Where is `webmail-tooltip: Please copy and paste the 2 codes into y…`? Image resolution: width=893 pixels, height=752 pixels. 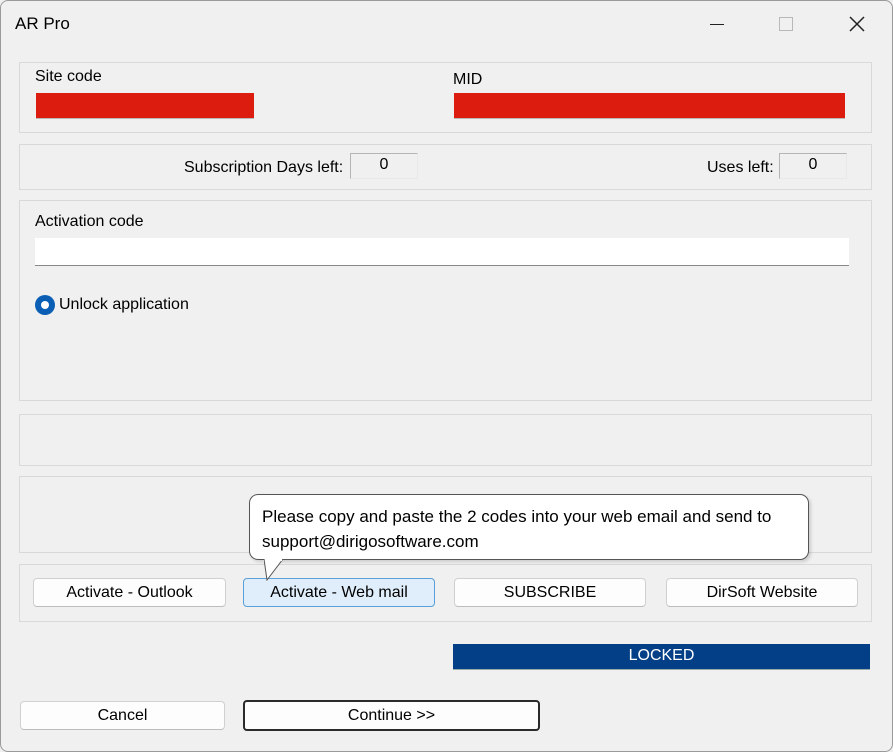 webmail-tooltip: Please copy and paste the 2 codes into y… is located at coordinates (529, 527).